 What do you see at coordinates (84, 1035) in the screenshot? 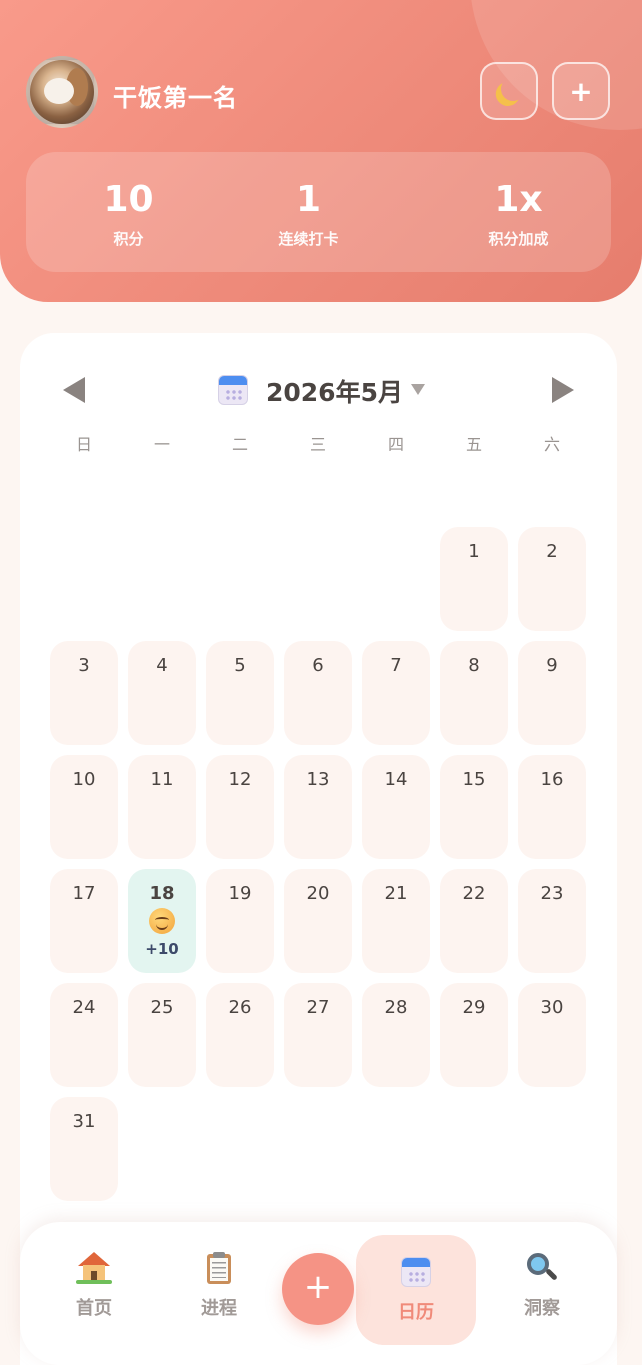
I see `calendar-day: 24` at bounding box center [84, 1035].